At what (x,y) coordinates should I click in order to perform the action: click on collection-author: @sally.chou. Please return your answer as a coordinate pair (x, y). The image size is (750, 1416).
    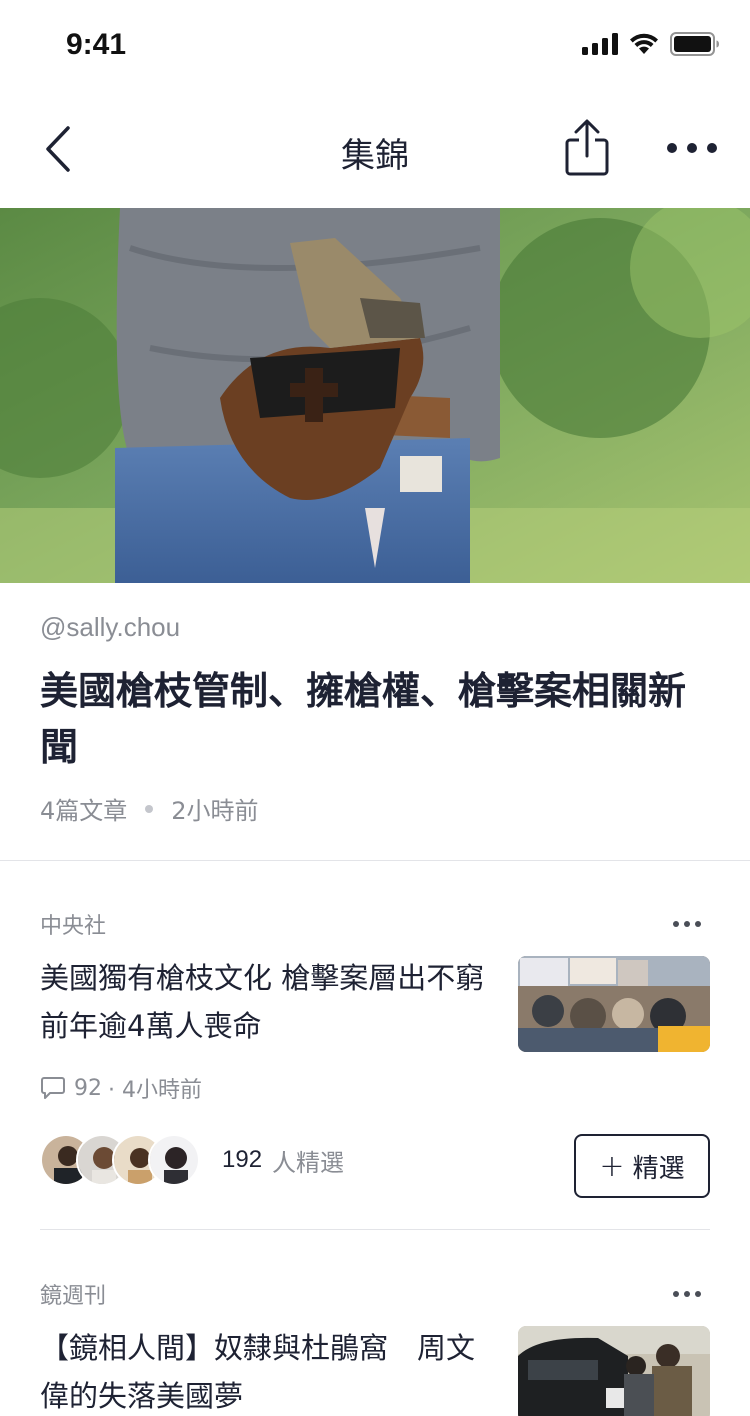
    Looking at the image, I should click on (375, 627).